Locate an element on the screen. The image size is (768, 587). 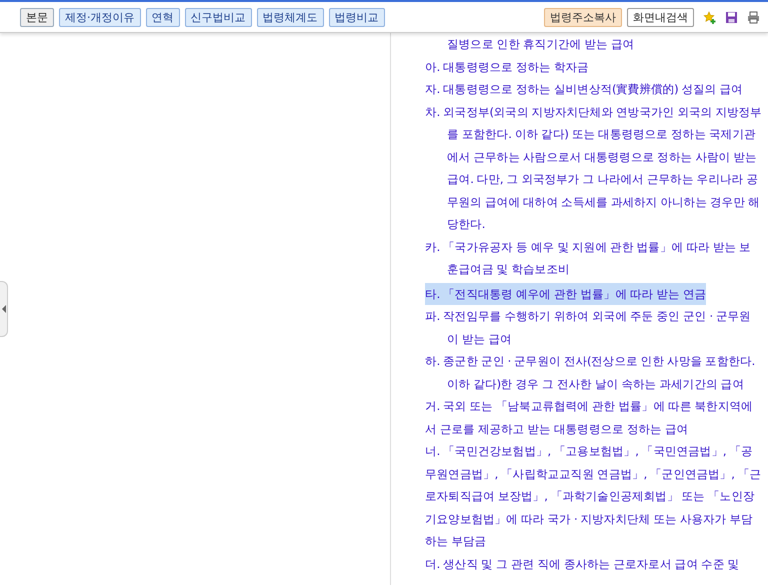
clause-text: 타. 「전직대통령 예우에 관한 법률」에 따라 받는 연금 is located at coordinates (565, 293).